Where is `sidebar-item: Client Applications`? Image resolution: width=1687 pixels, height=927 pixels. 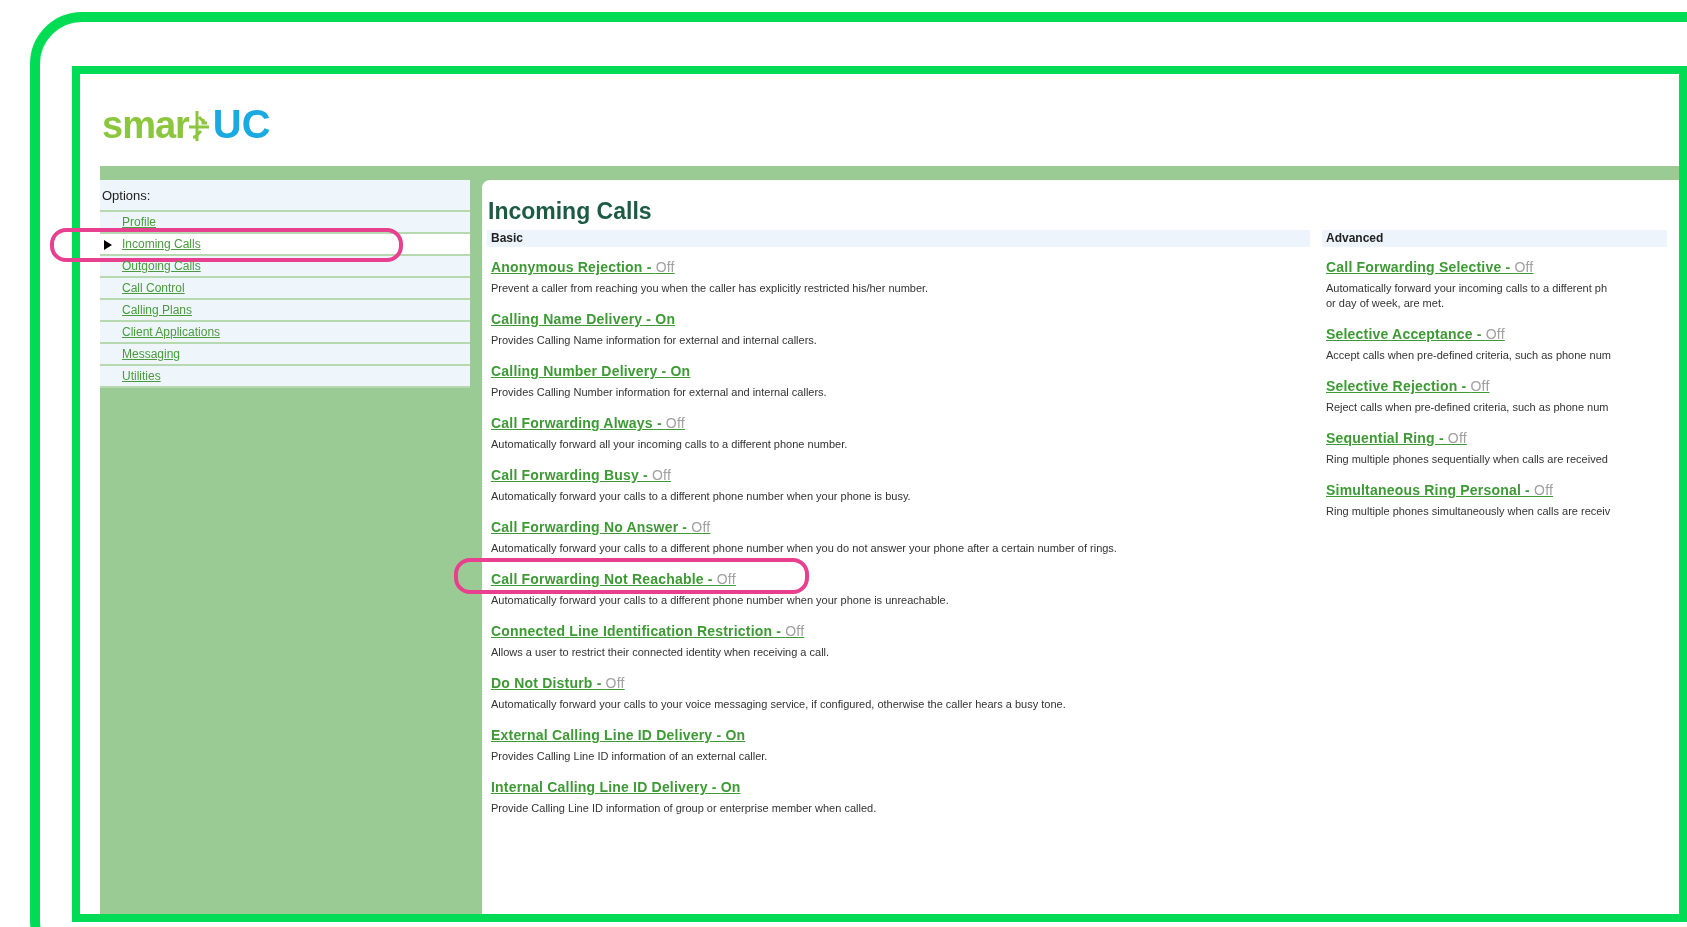 sidebar-item: Client Applications is located at coordinates (285, 332).